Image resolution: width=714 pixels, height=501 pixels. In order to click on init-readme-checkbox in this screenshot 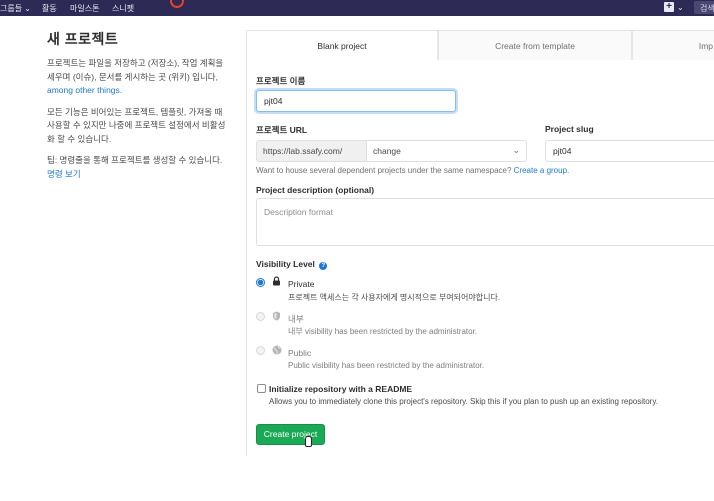, I will do `click(261, 388)`.